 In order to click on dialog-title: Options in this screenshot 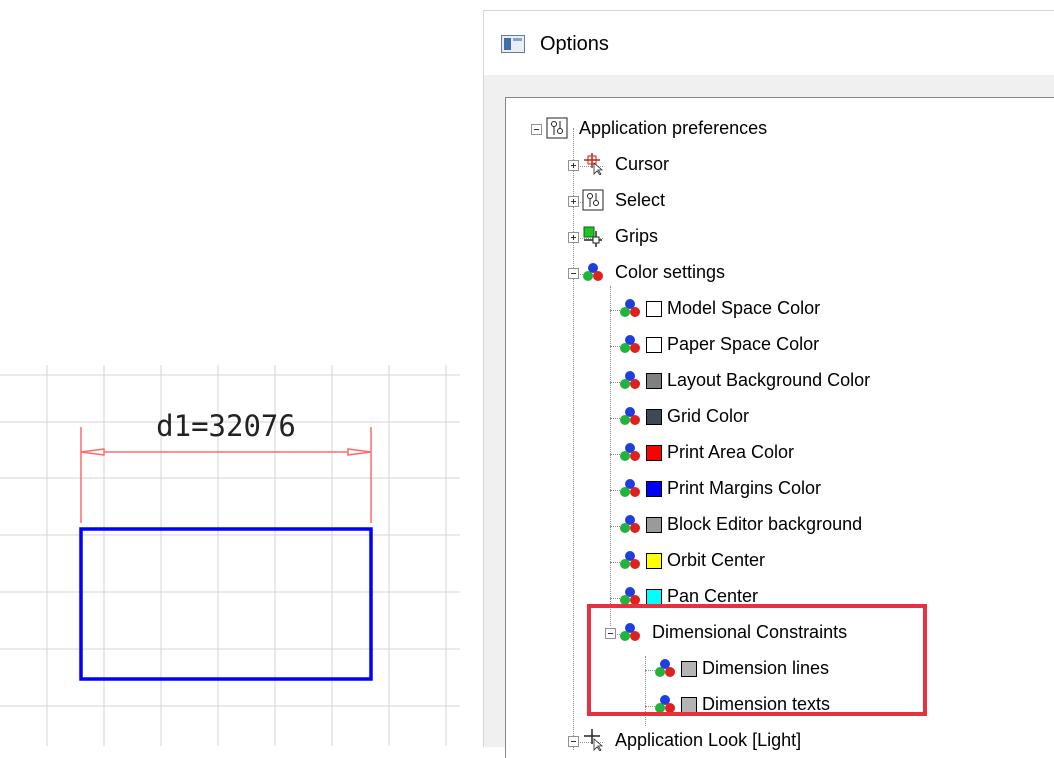, I will do `click(574, 44)`.